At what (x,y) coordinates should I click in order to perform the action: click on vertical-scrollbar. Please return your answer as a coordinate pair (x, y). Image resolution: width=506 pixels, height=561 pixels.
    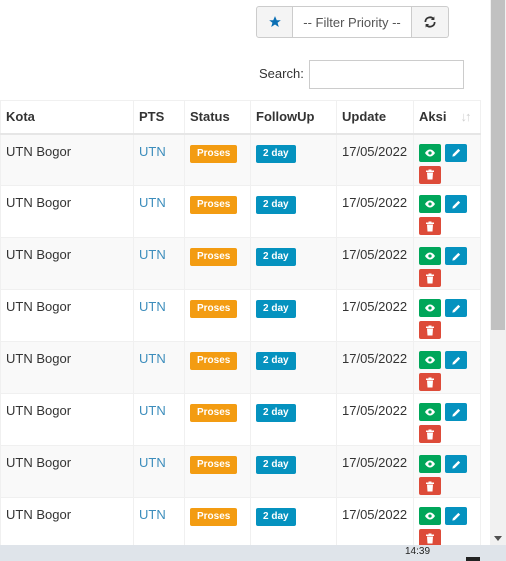
    Looking at the image, I should click on (498, 272).